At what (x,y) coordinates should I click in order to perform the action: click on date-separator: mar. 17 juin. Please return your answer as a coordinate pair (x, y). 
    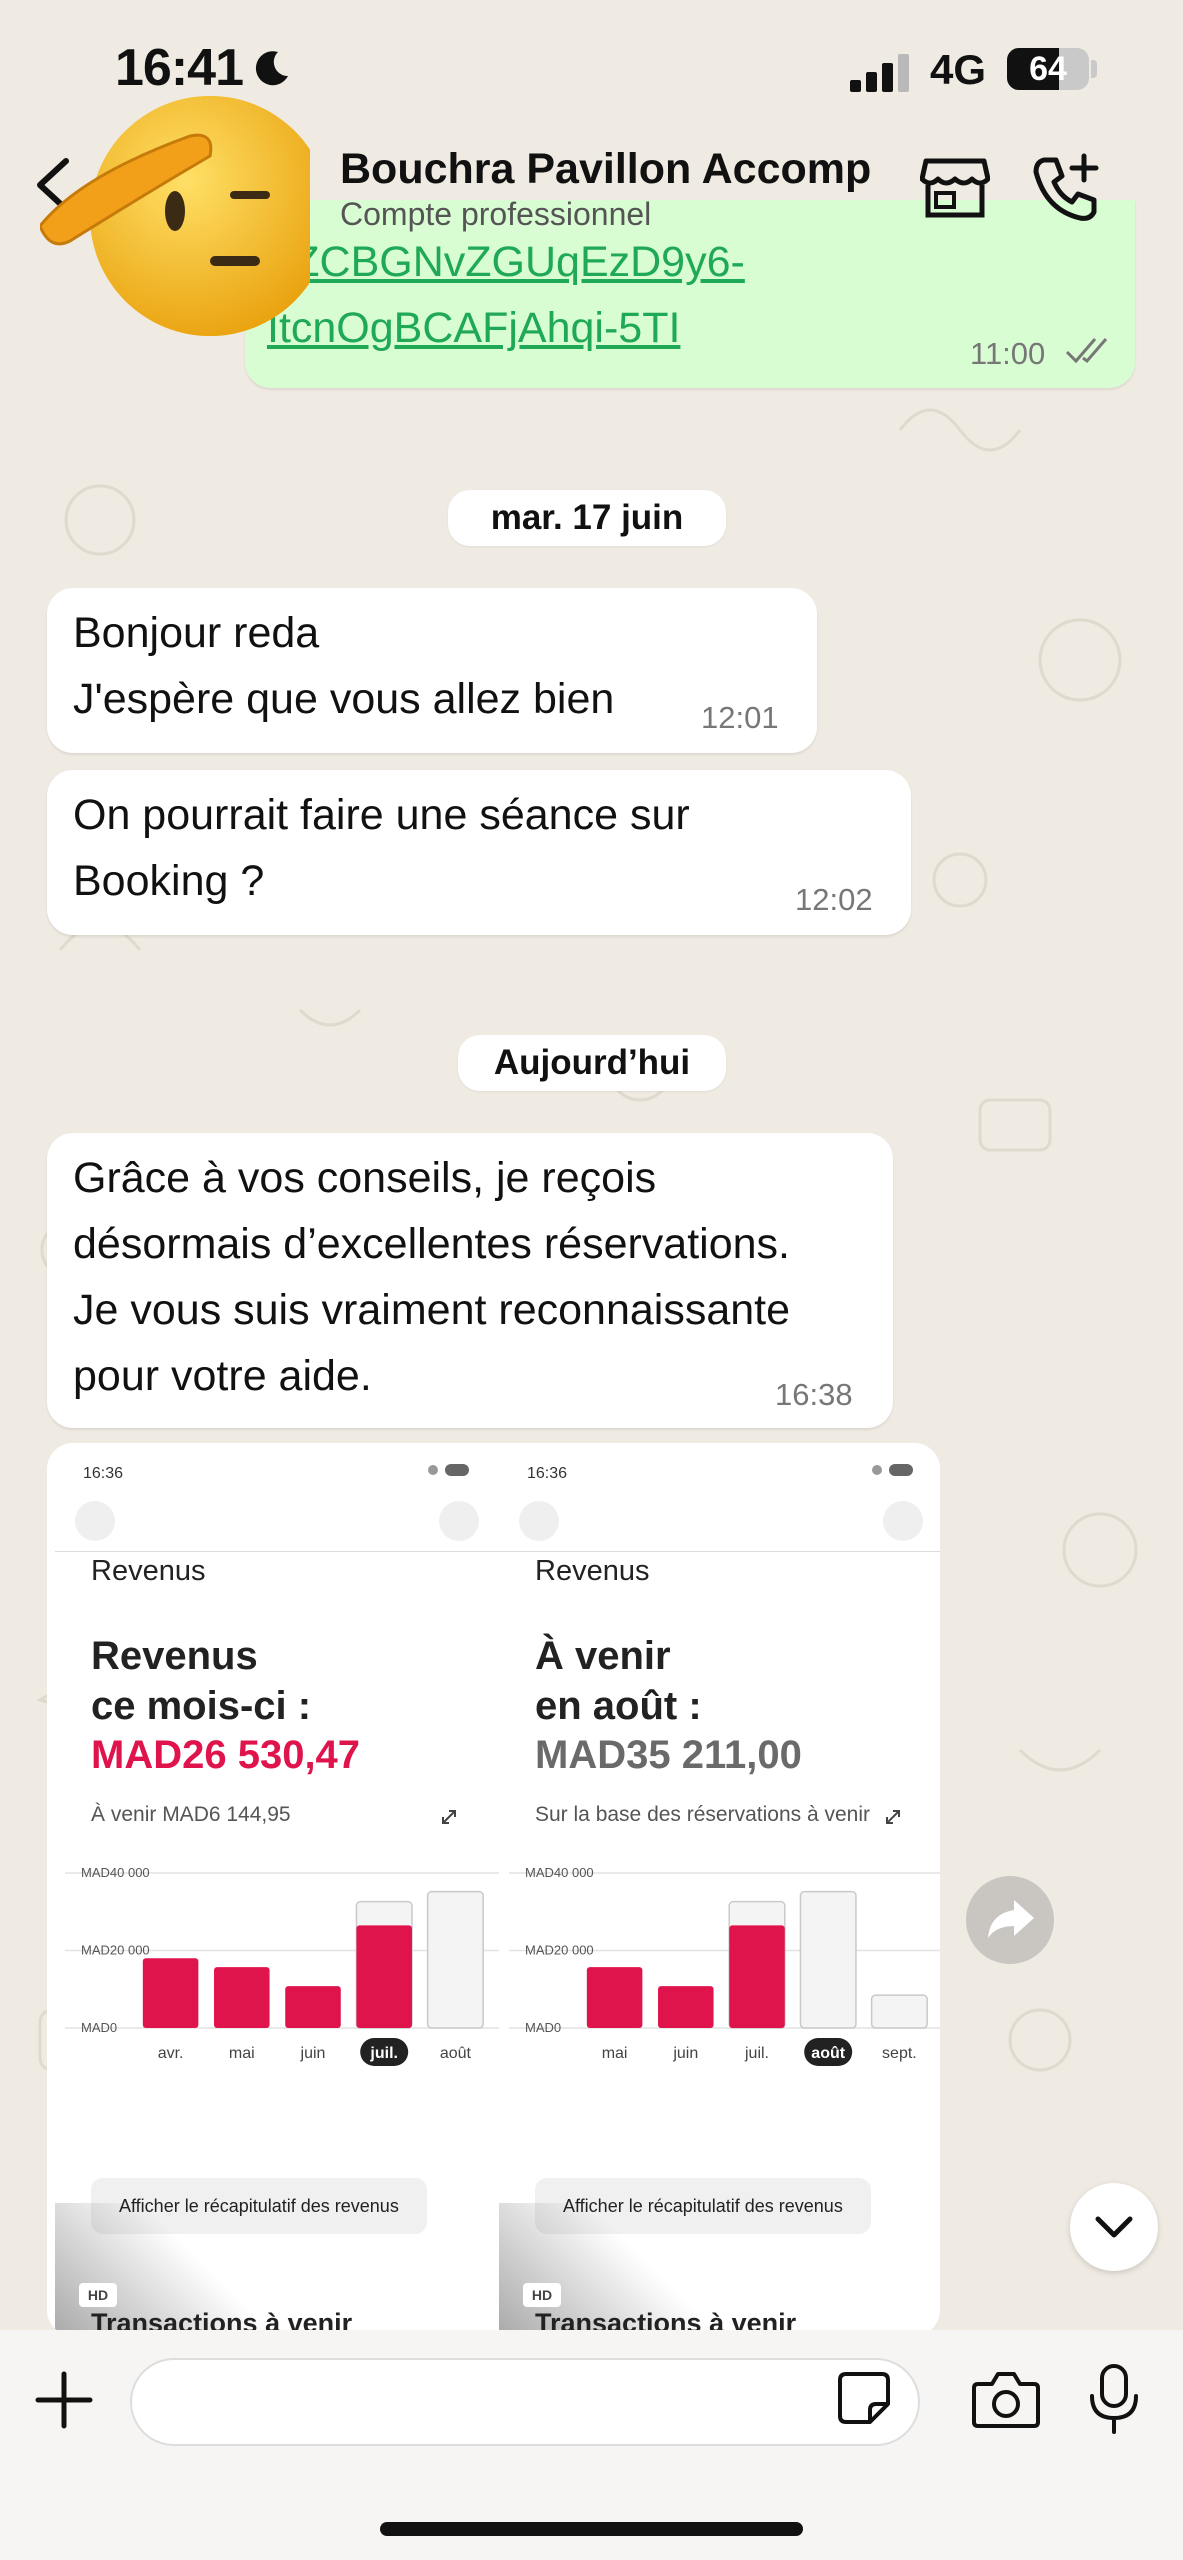
    Looking at the image, I should click on (587, 518).